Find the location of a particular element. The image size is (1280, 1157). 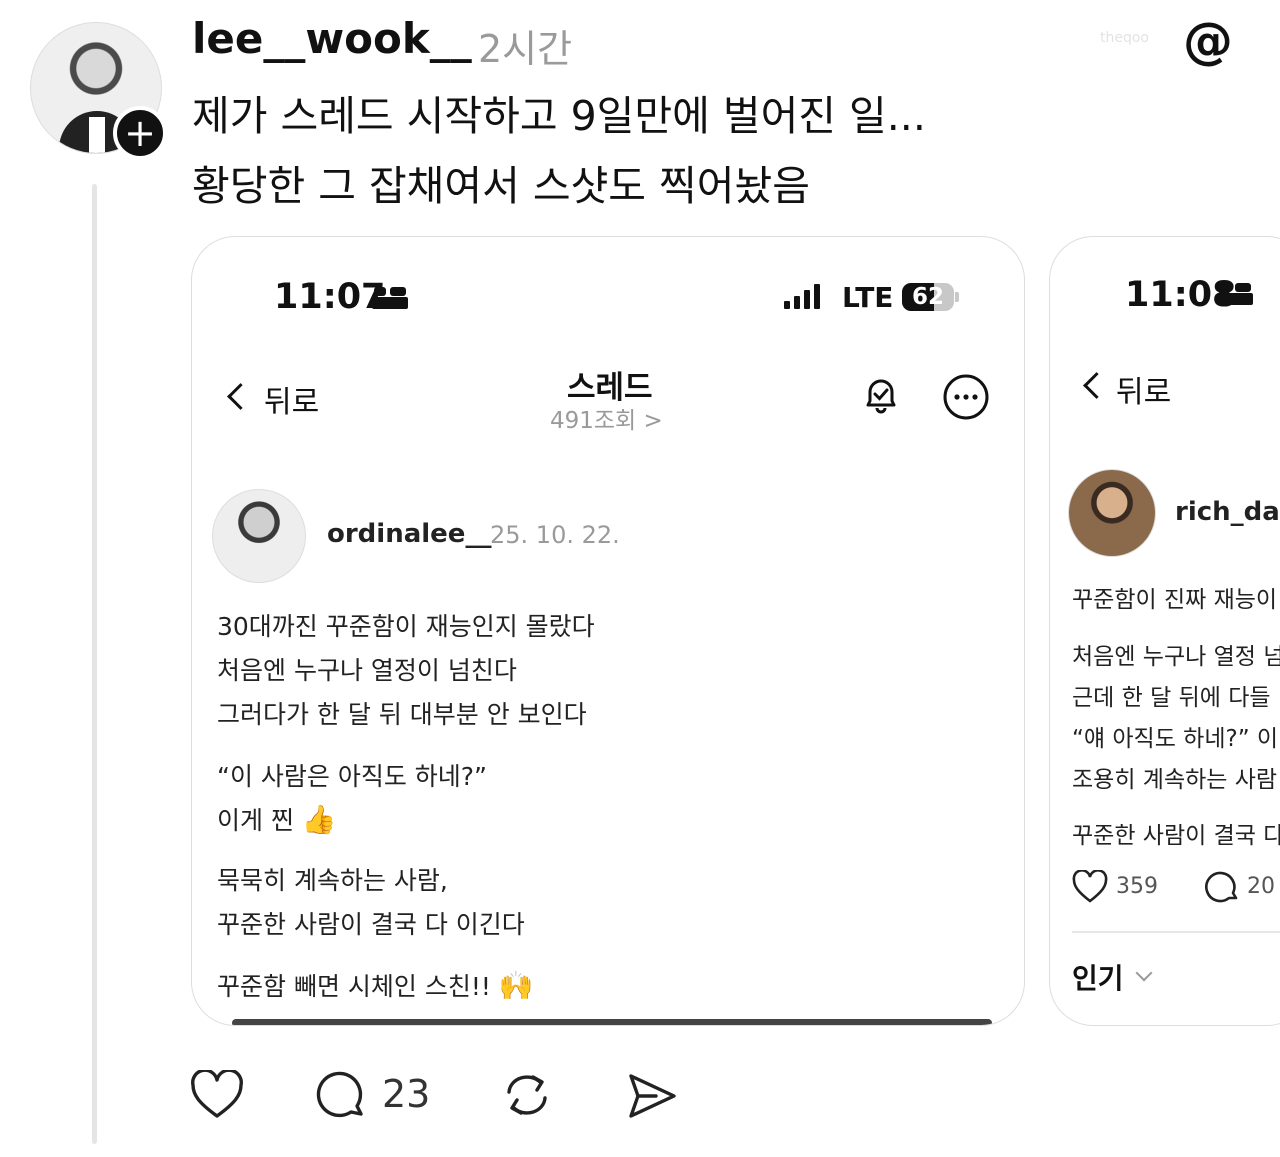

post-date: 25. 10. 22. is located at coordinates (555, 535).